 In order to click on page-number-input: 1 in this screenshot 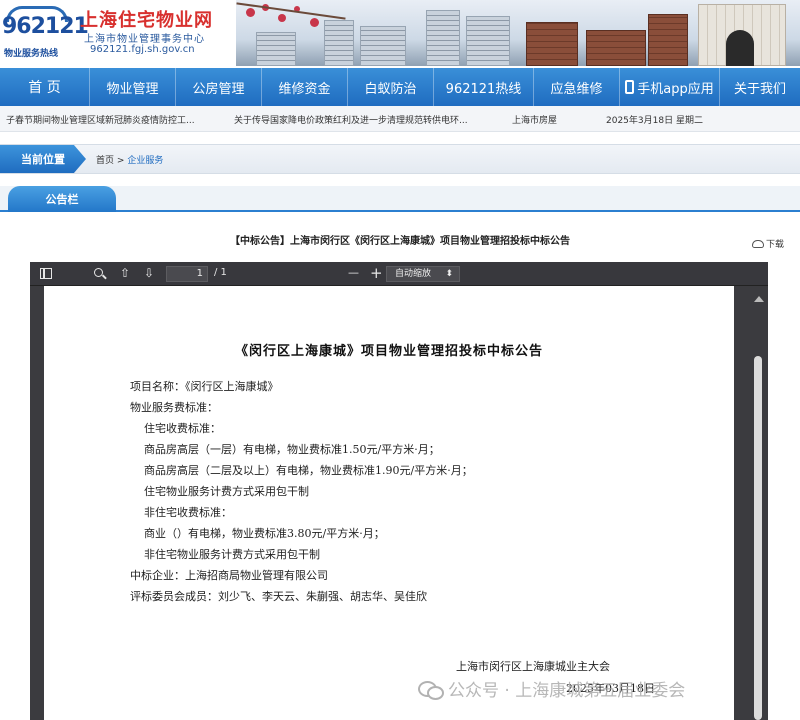, I will do `click(187, 274)`.